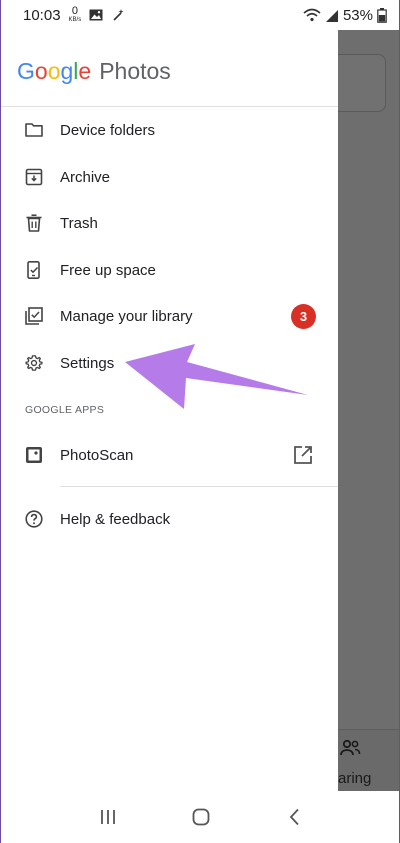 This screenshot has height=843, width=400. I want to click on notification-badge: 3, so click(303, 316).